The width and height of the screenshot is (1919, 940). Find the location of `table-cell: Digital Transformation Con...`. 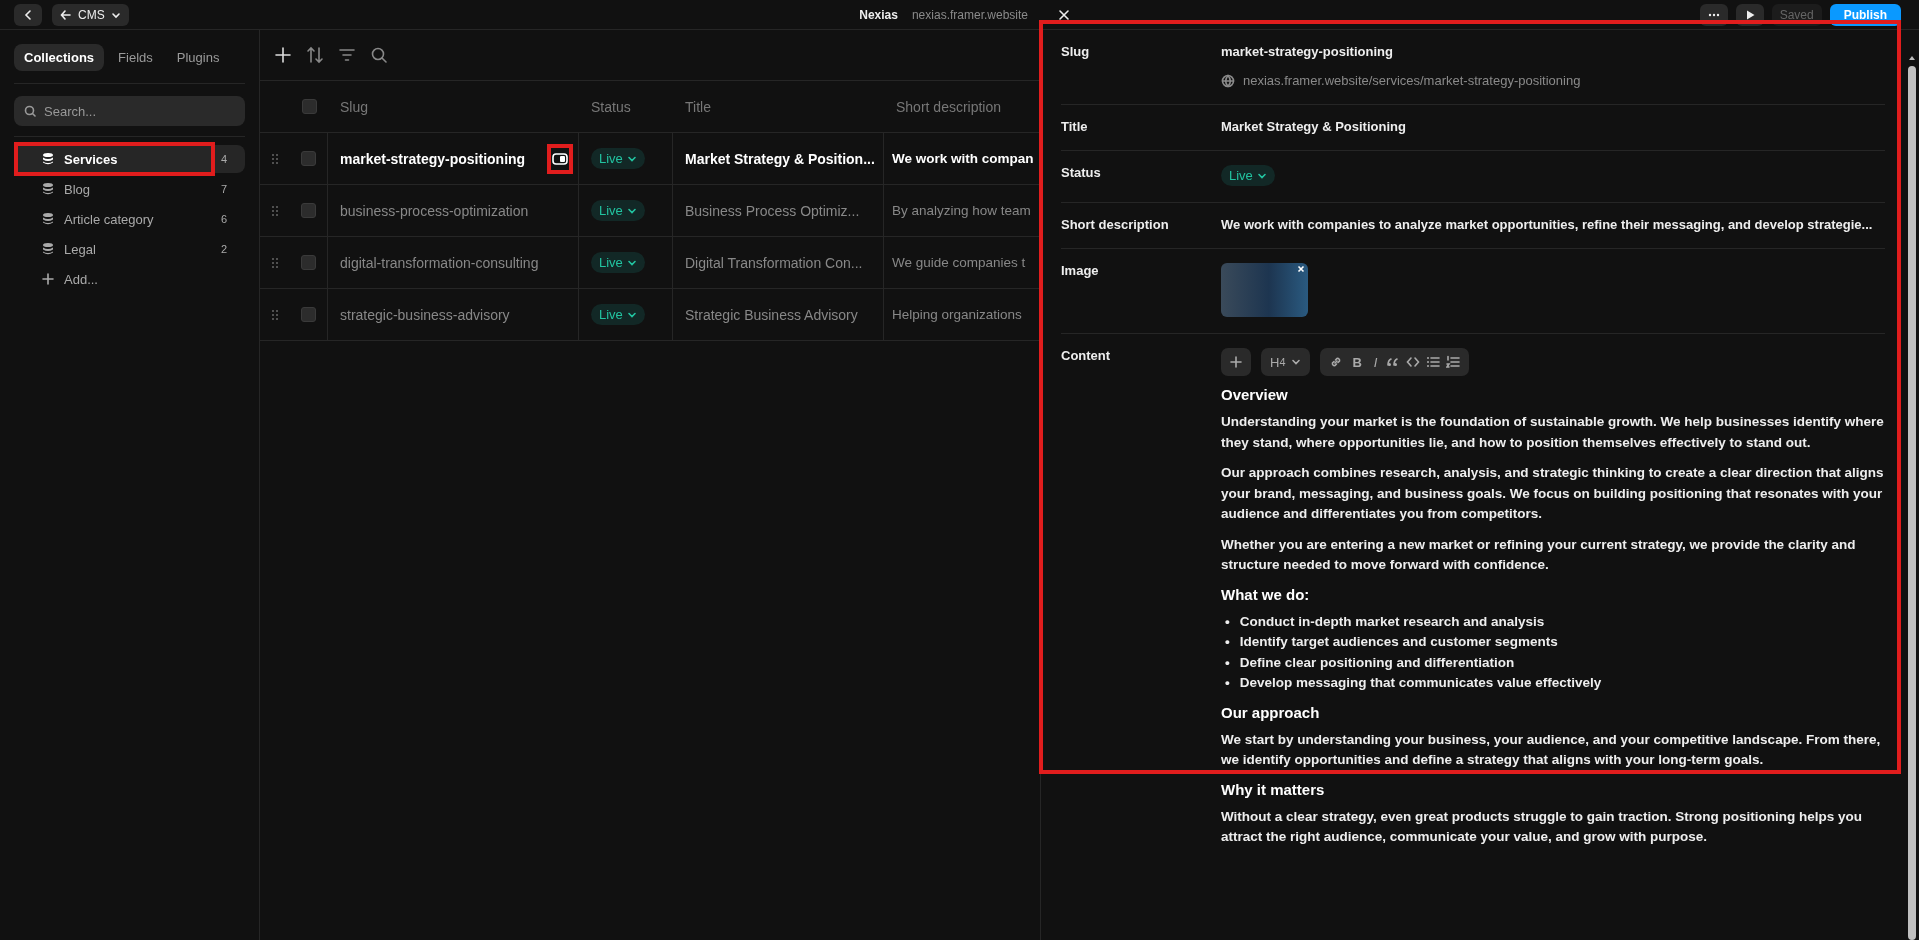

table-cell: Digital Transformation Con... is located at coordinates (778, 262).